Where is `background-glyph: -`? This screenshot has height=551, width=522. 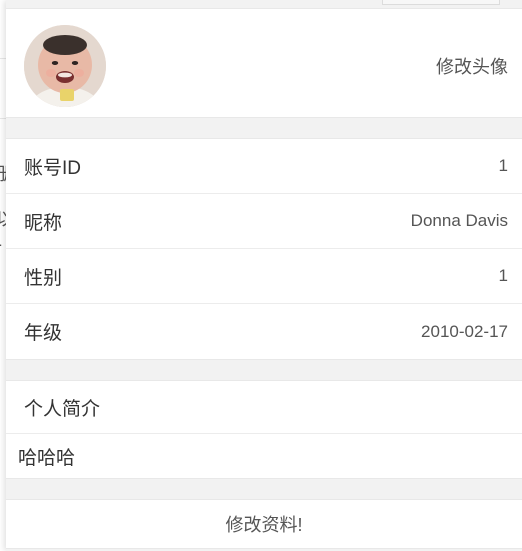
background-glyph: - is located at coordinates (1, 244).